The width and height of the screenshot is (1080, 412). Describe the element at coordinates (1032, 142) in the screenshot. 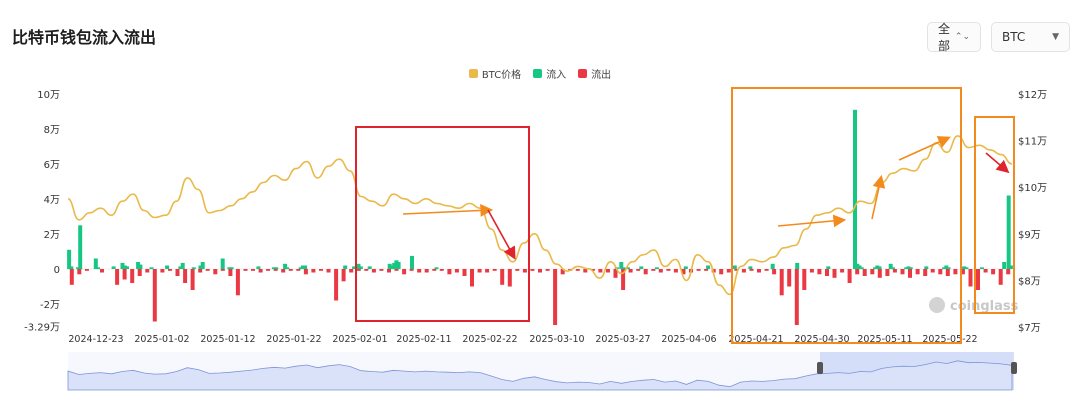

I see `y-right-tick-label: $11万` at that location.